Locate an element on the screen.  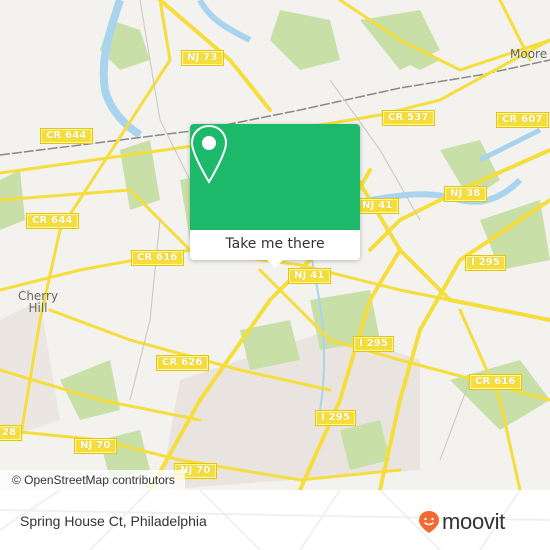
moovit-wordmark: moovit is located at coordinates (473, 521).